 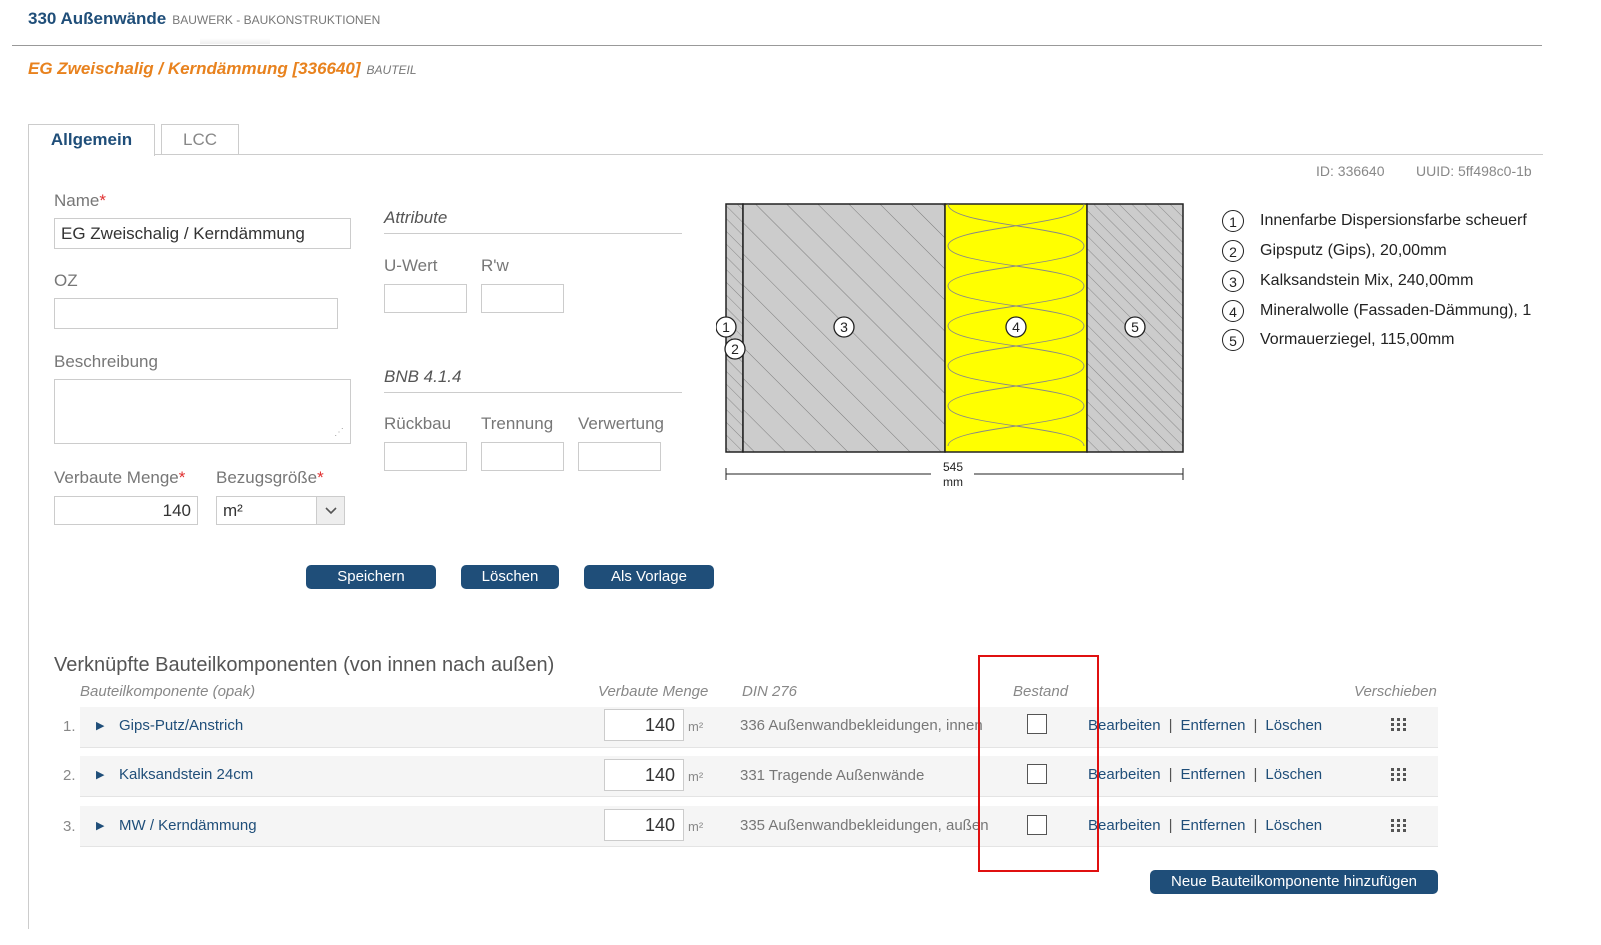 I want to click on beschreibung-field, so click(x=202, y=411).